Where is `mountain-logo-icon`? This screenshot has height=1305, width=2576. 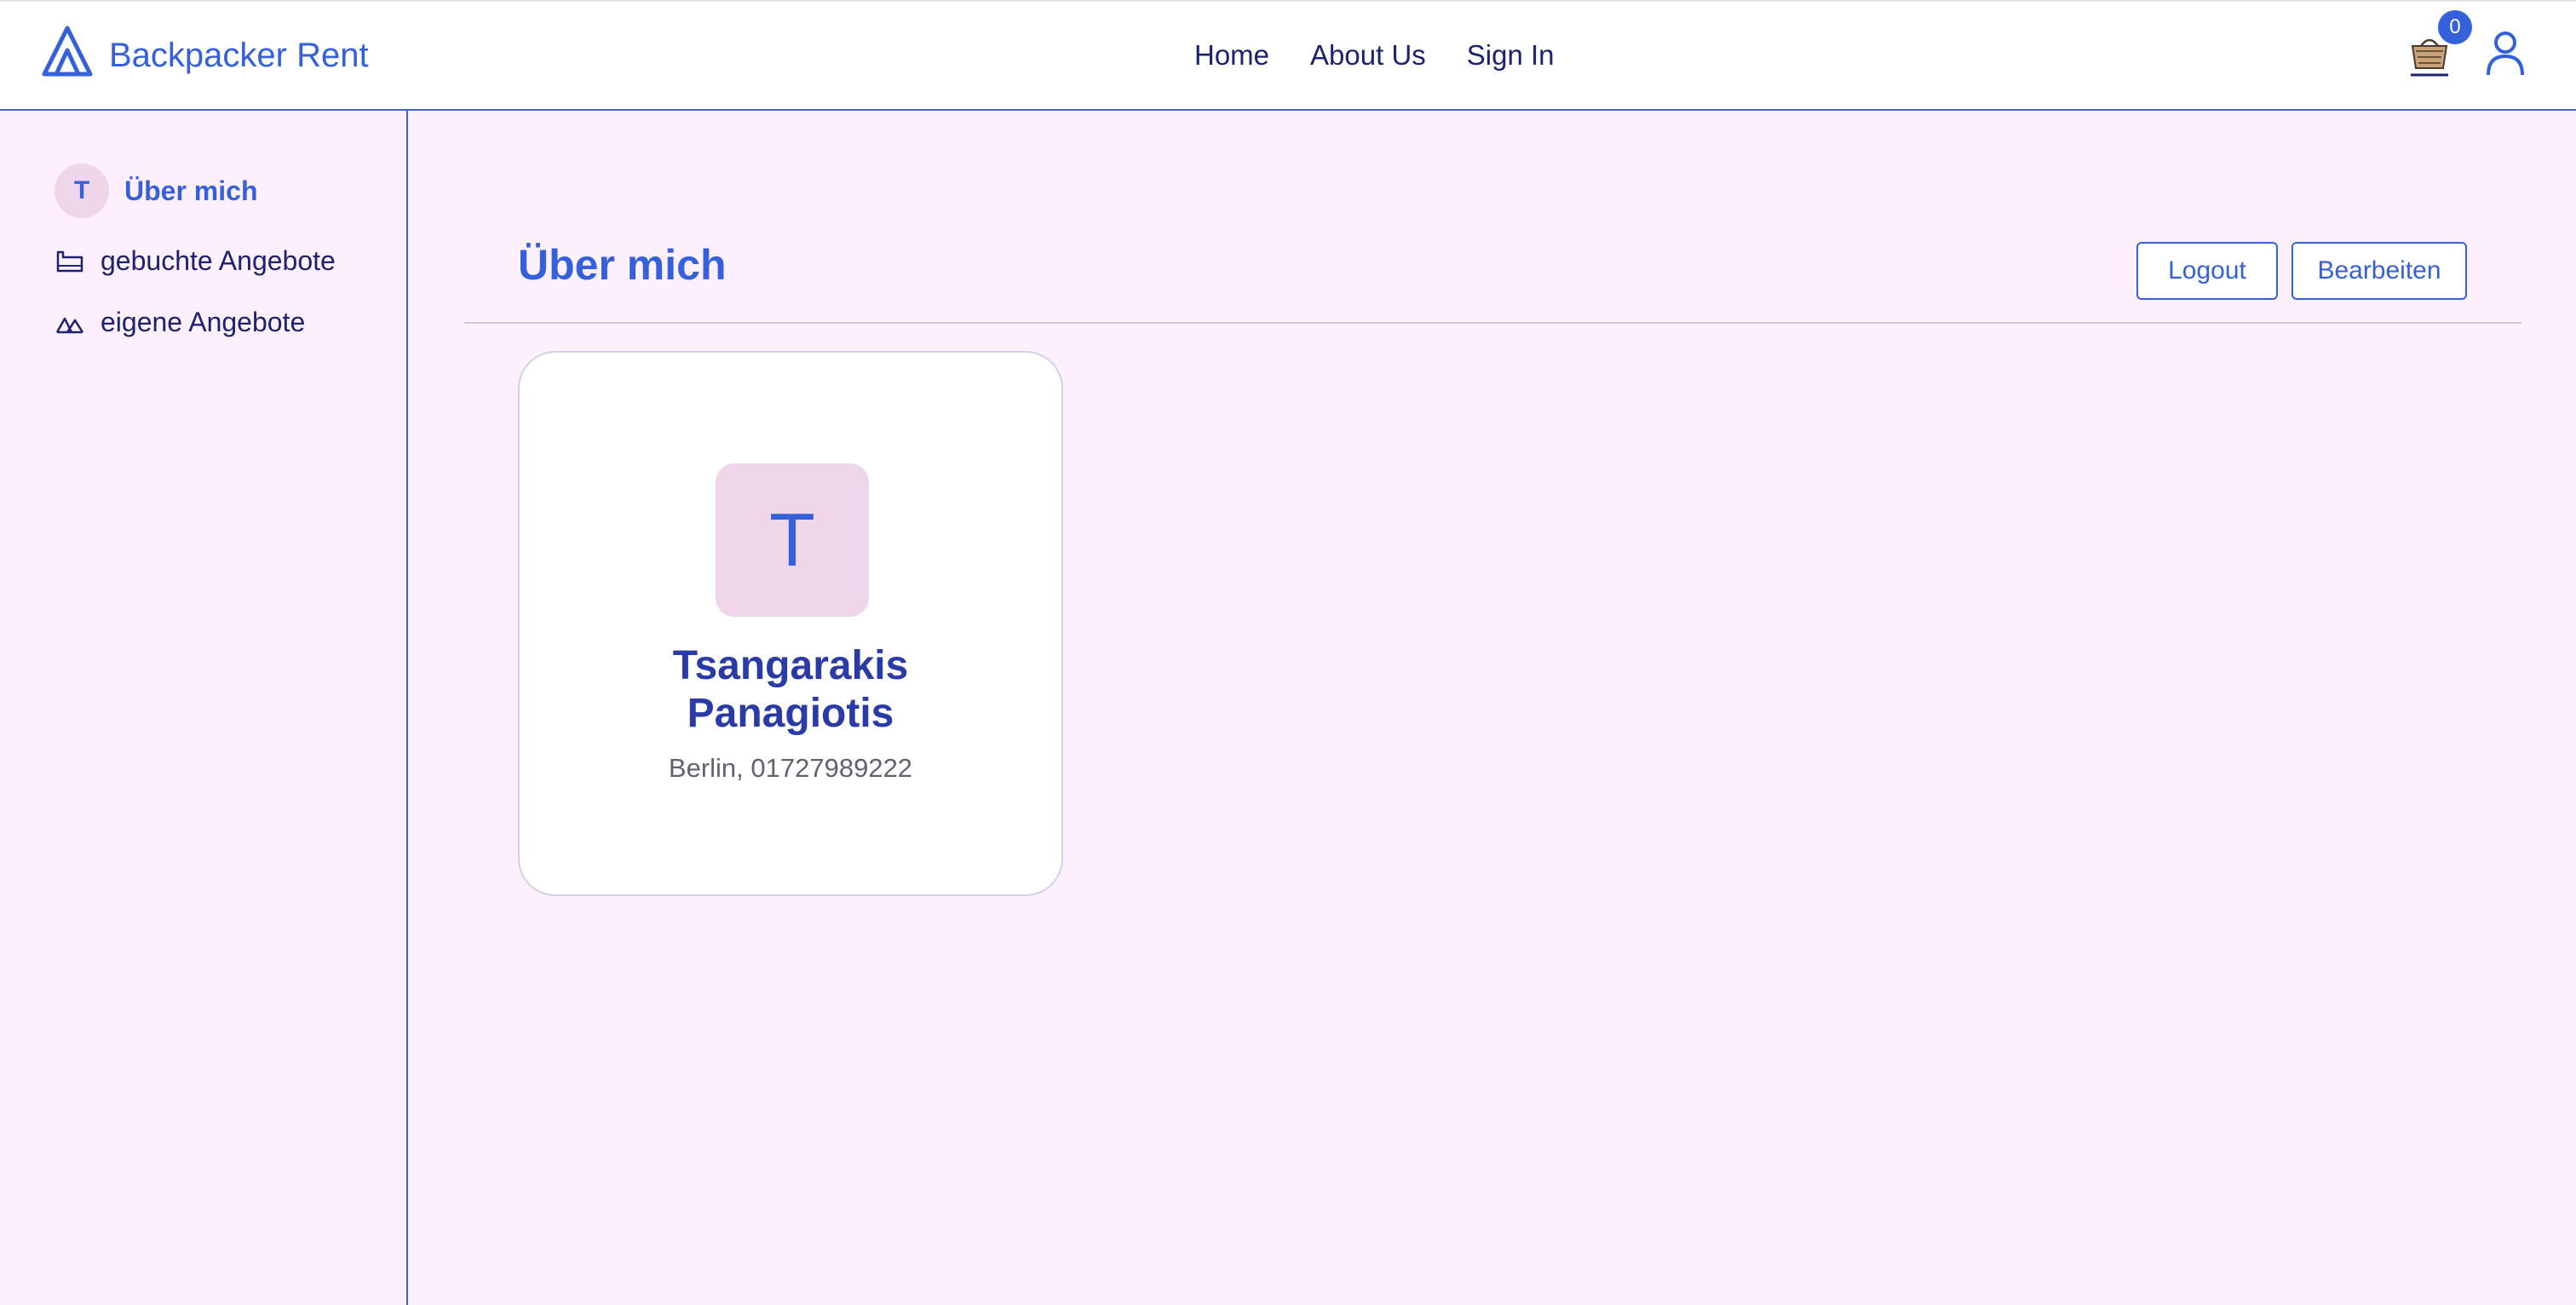
mountain-logo-icon is located at coordinates (67, 55).